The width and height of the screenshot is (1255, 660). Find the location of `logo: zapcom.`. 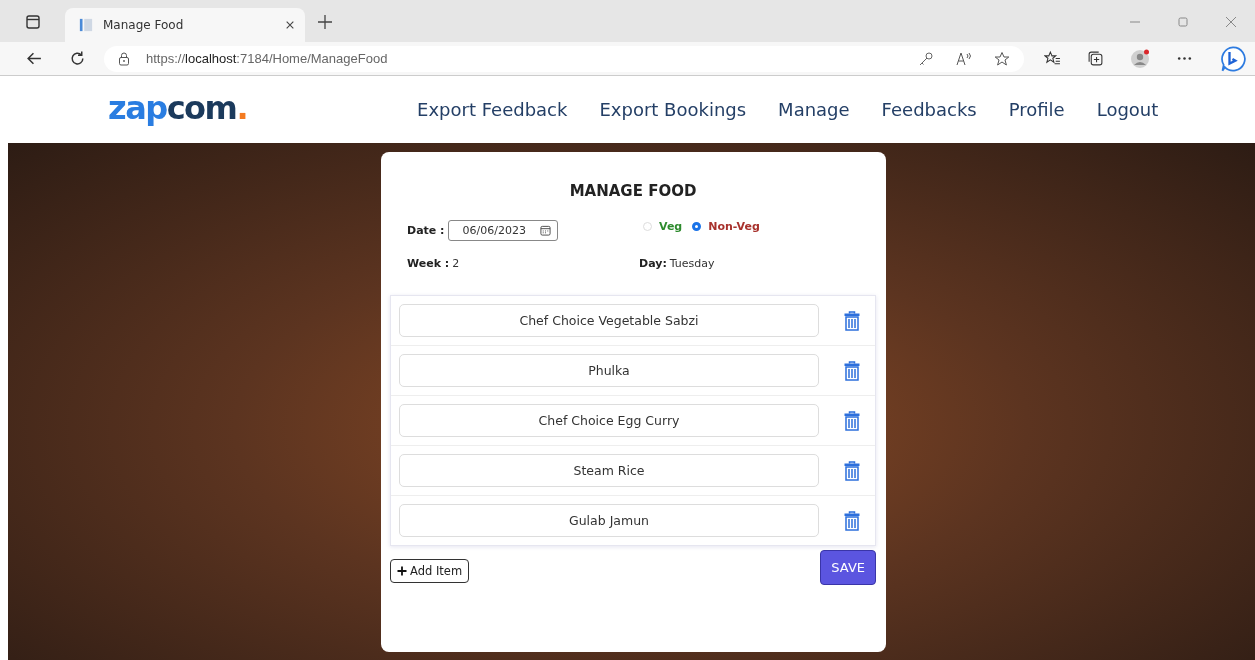

logo: zapcom. is located at coordinates (178, 109).